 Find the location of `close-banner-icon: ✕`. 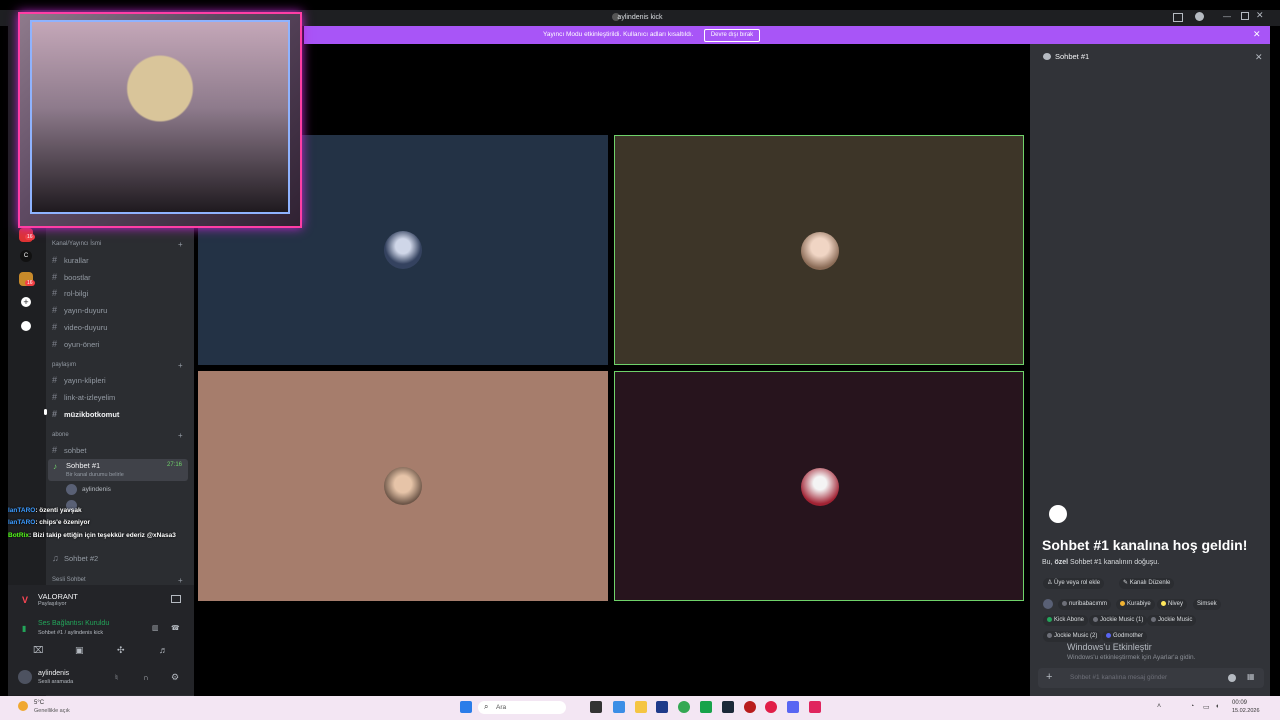

close-banner-icon: ✕ is located at coordinates (1257, 34).